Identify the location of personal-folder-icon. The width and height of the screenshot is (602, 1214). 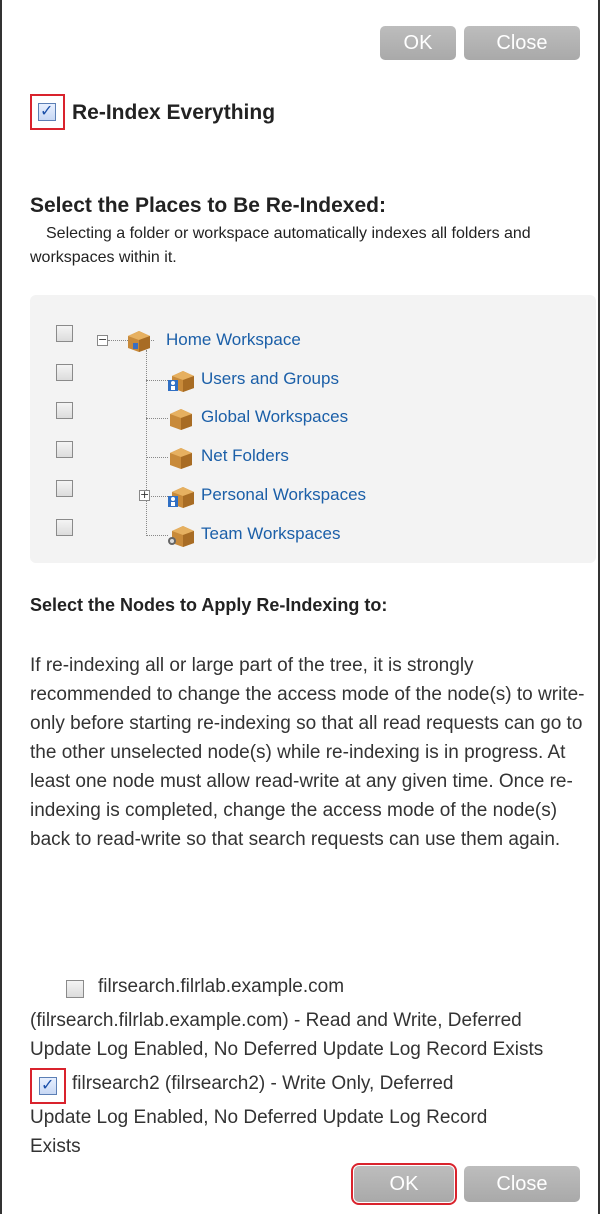
(181, 496).